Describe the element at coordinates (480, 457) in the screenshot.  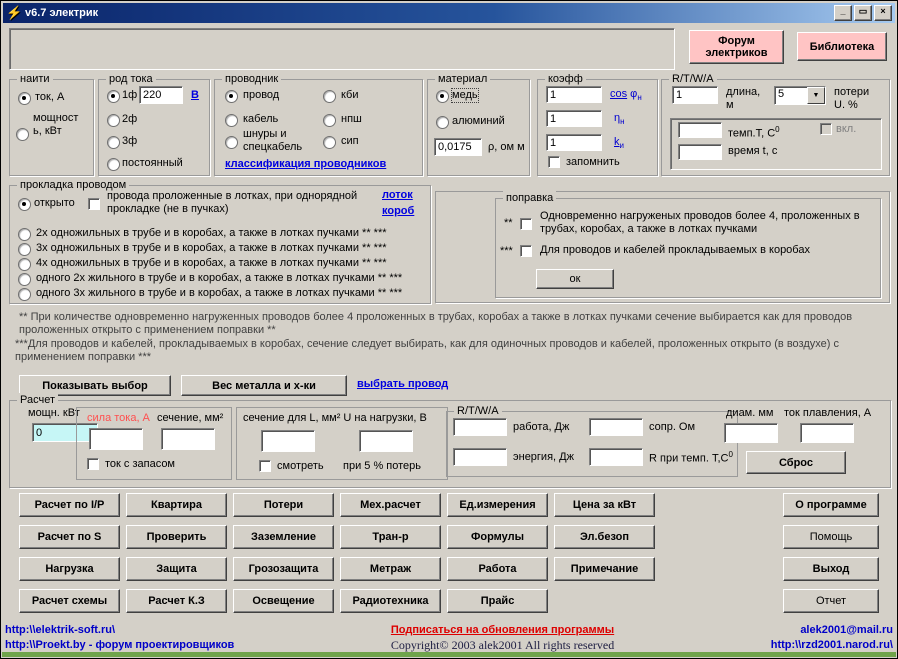
I see `energy-input` at that location.